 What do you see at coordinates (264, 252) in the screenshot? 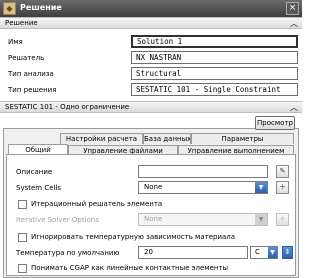
I see `temp-unit-select: C ▼` at bounding box center [264, 252].